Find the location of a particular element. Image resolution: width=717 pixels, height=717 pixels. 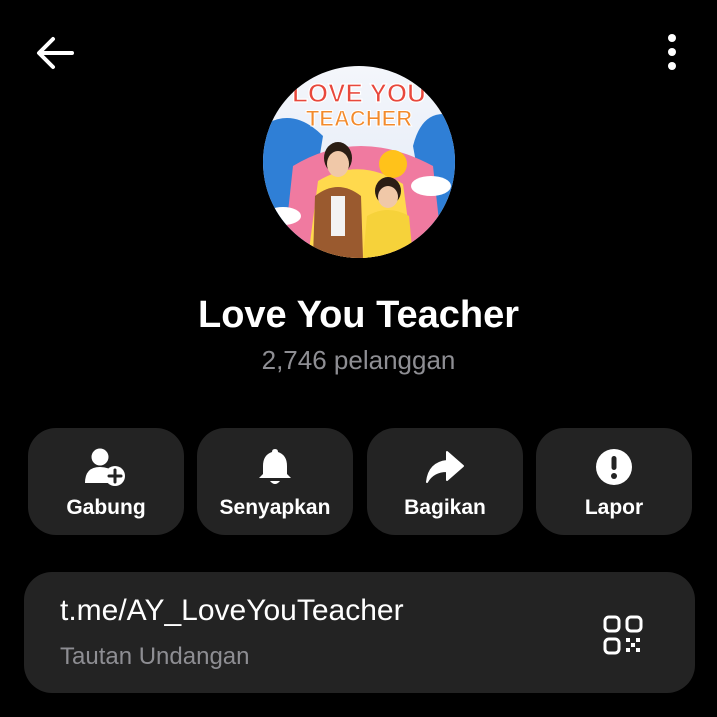

share-label: Bagikan is located at coordinates (445, 507).